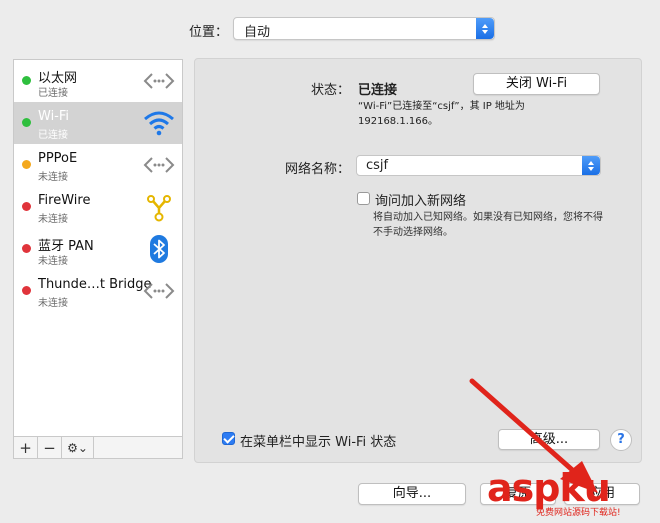 This screenshot has width=660, height=523. What do you see at coordinates (98, 207) in the screenshot?
I see `service-item-firewire: FireWire 未连接` at bounding box center [98, 207].